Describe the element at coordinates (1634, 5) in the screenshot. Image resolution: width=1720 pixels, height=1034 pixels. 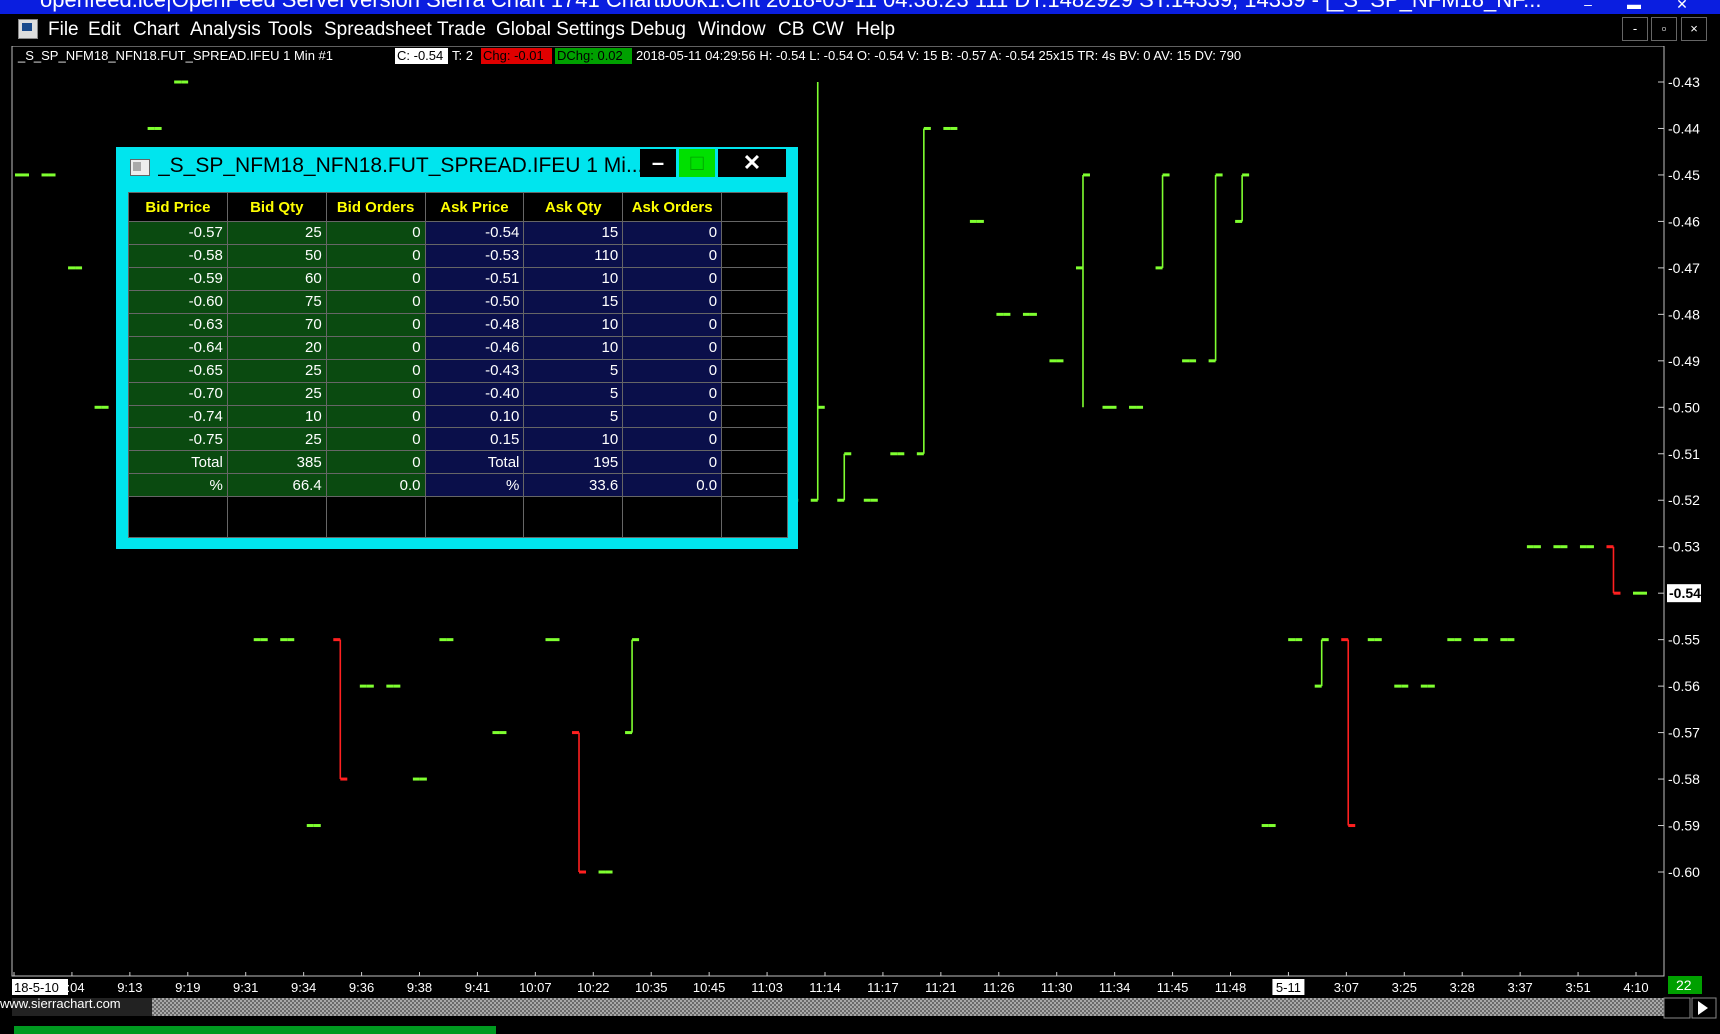
I see `window-maximize-button: ▬` at that location.